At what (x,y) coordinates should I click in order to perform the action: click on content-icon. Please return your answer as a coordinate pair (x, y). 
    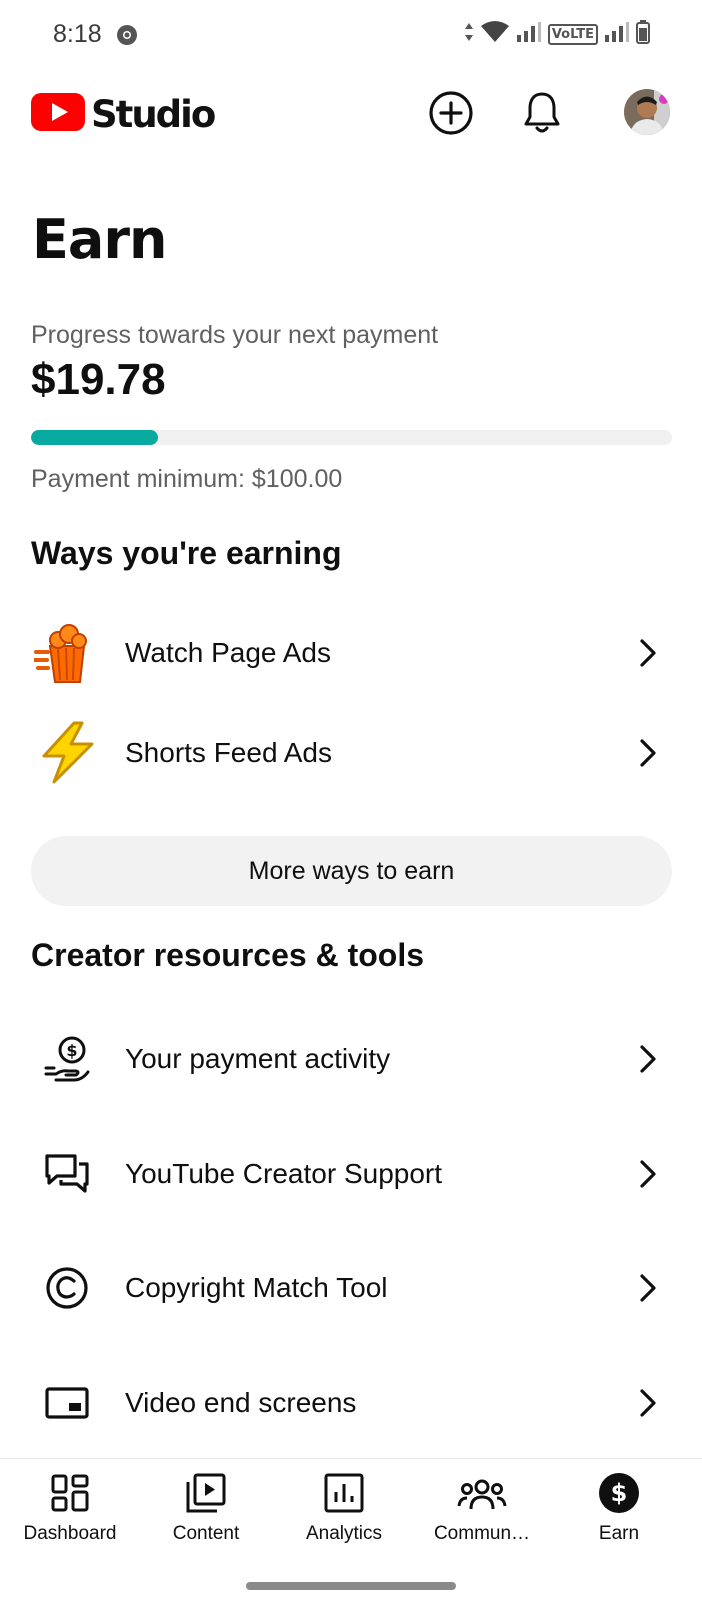
    Looking at the image, I should click on (206, 1493).